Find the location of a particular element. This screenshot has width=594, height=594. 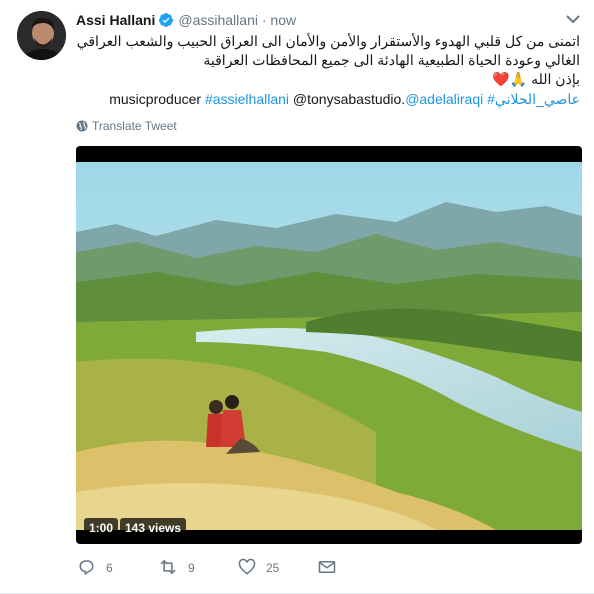

hashtag-link-en: #assielhallani is located at coordinates (247, 99).